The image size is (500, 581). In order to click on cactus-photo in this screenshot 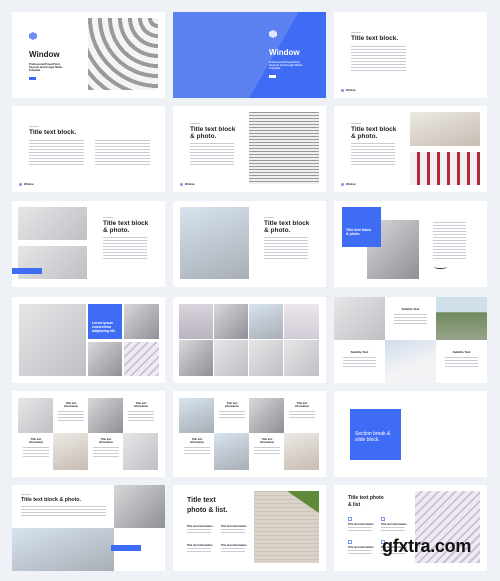, I will do `click(445, 129)`.